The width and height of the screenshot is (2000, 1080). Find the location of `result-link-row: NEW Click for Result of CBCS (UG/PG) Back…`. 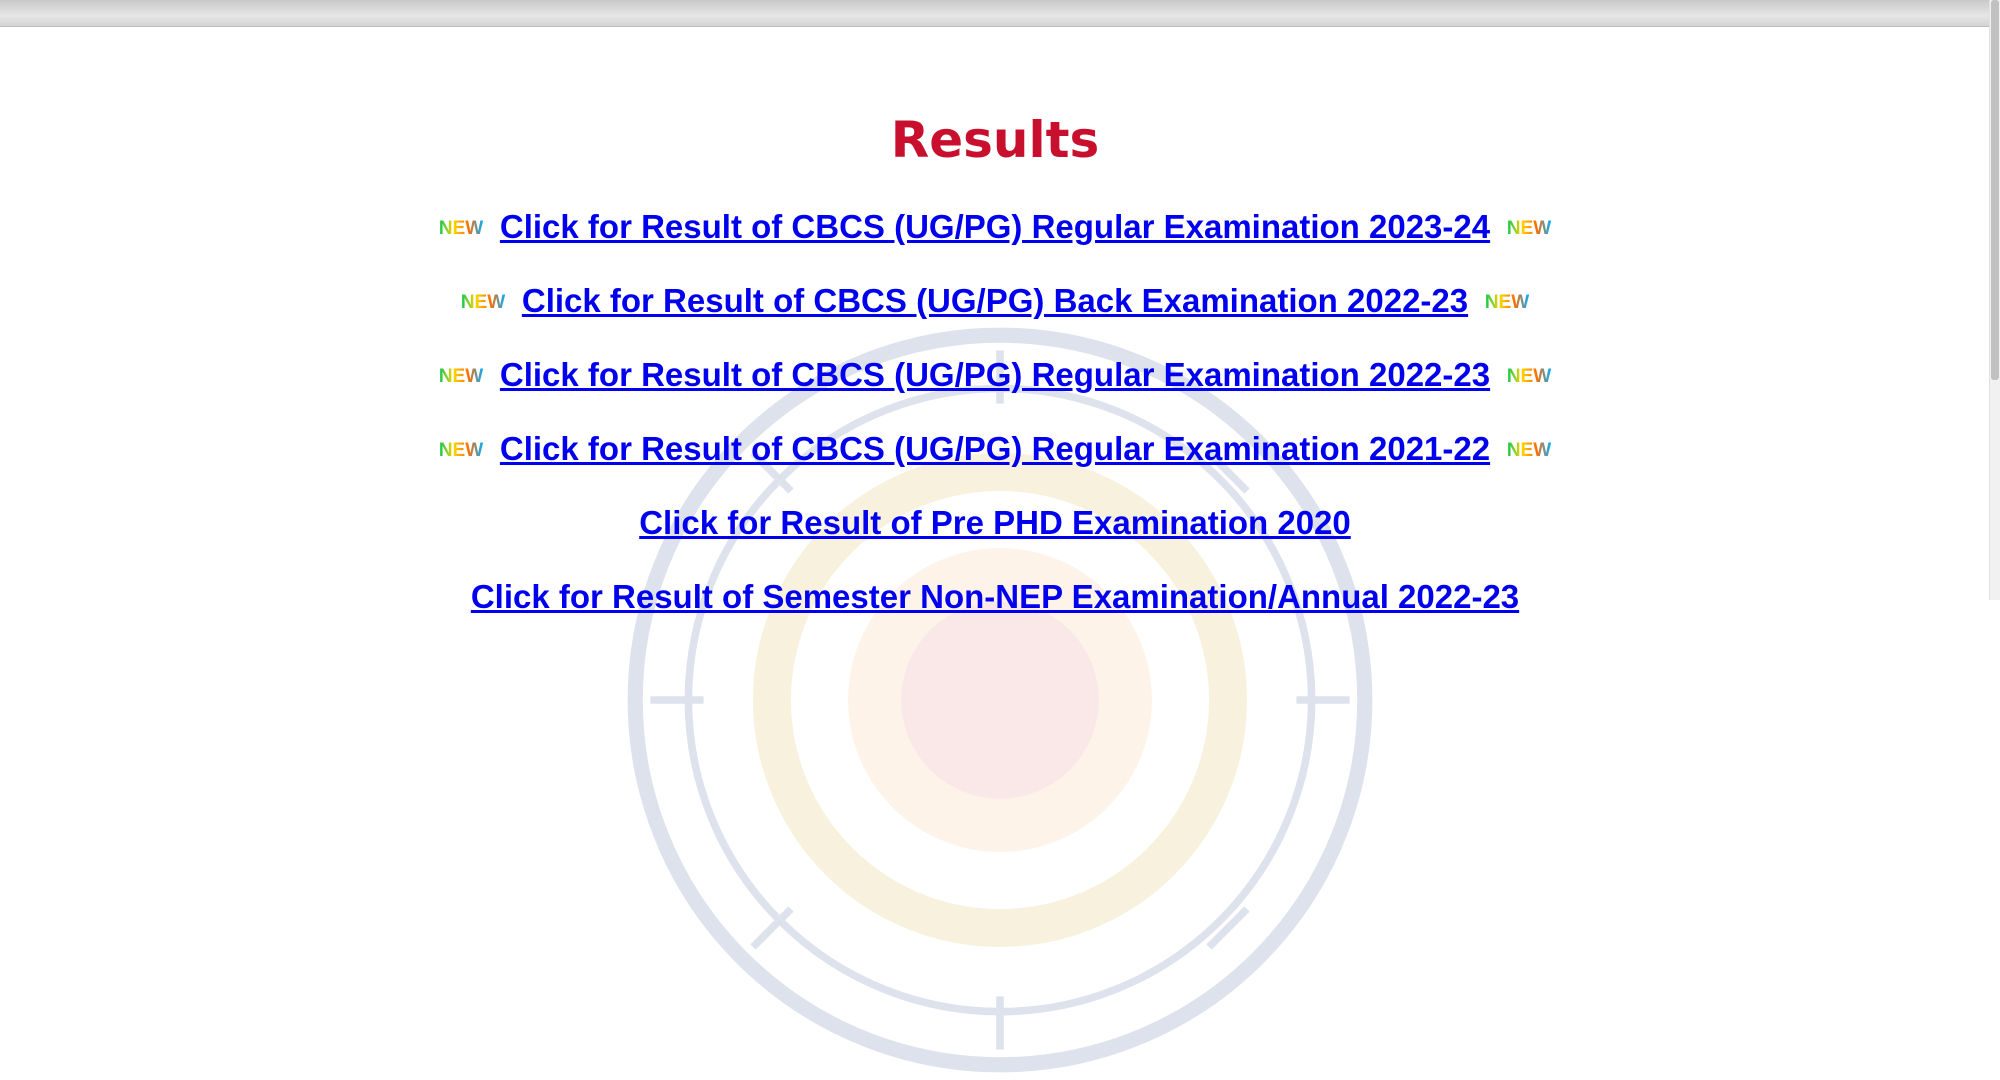

result-link-row: NEW Click for Result of CBCS (UG/PG) Back… is located at coordinates (995, 301).